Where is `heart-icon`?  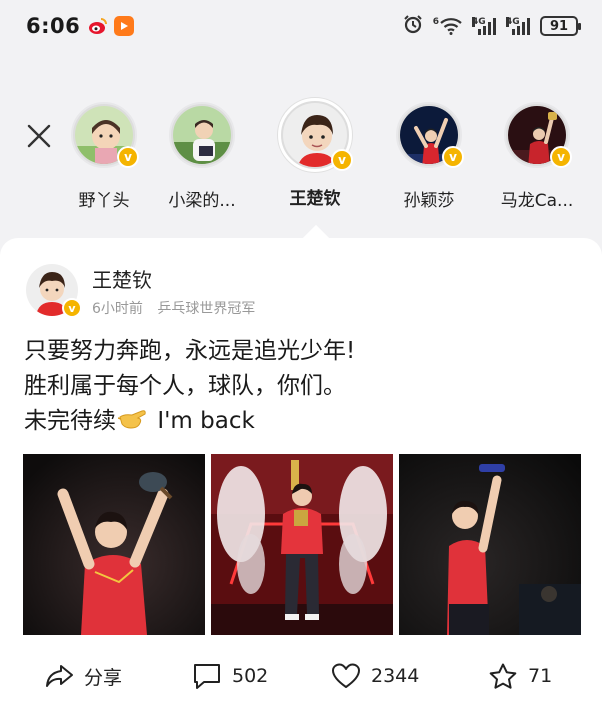
heart-icon is located at coordinates (346, 675).